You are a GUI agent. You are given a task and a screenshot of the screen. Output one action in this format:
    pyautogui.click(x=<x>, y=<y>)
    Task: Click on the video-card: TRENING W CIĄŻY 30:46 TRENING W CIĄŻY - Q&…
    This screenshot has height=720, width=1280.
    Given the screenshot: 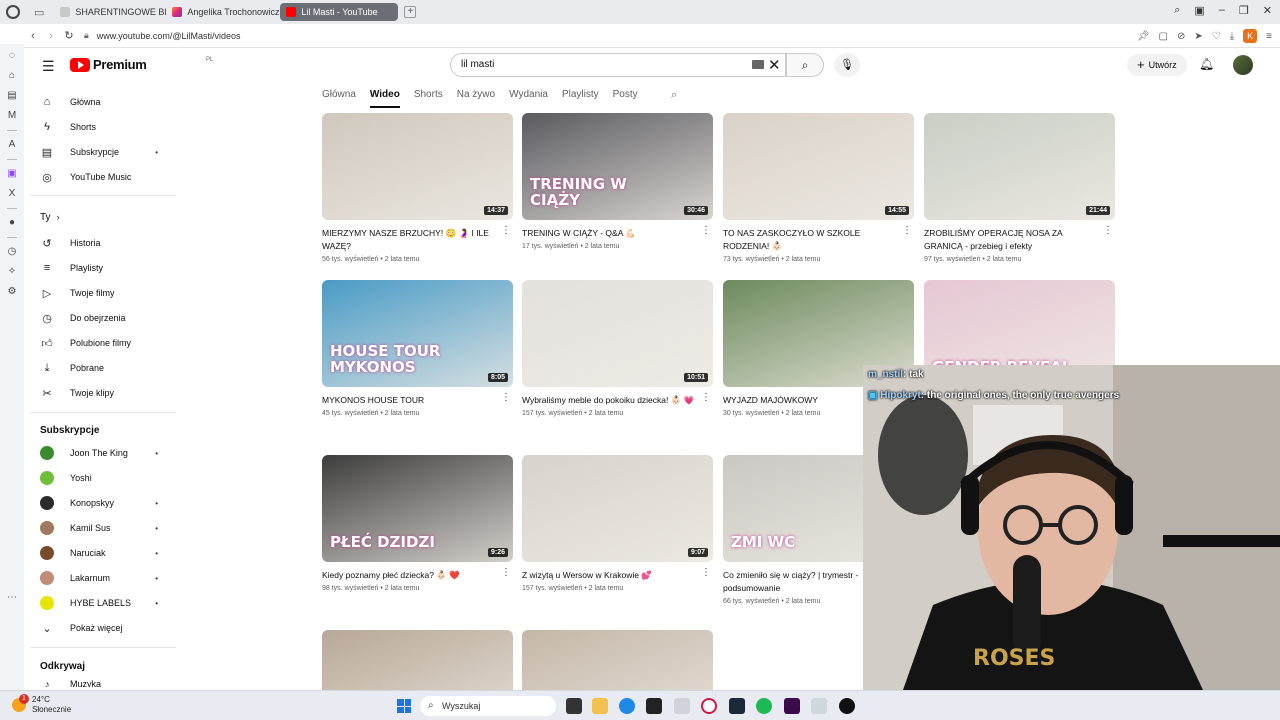 What is the action you would take?
    pyautogui.click(x=617, y=181)
    